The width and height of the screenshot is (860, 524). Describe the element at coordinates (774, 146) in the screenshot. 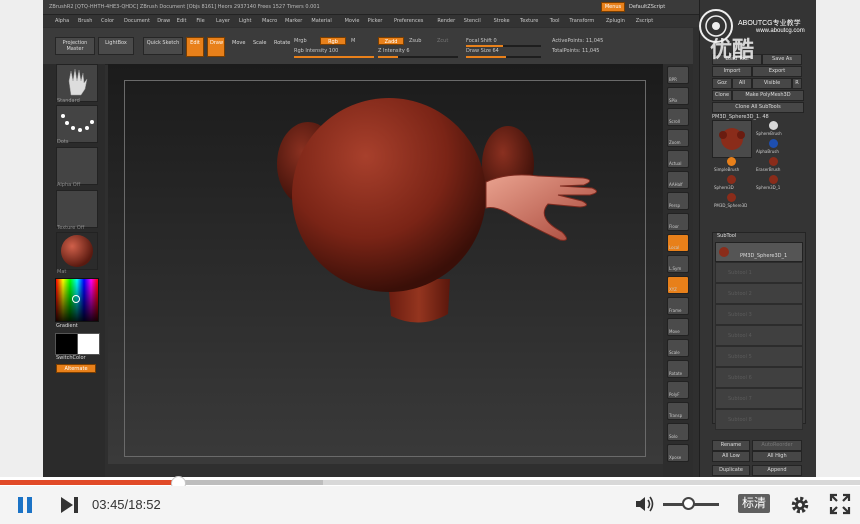

I see `tool-thumb-alphabrush: AlphaBrush` at that location.